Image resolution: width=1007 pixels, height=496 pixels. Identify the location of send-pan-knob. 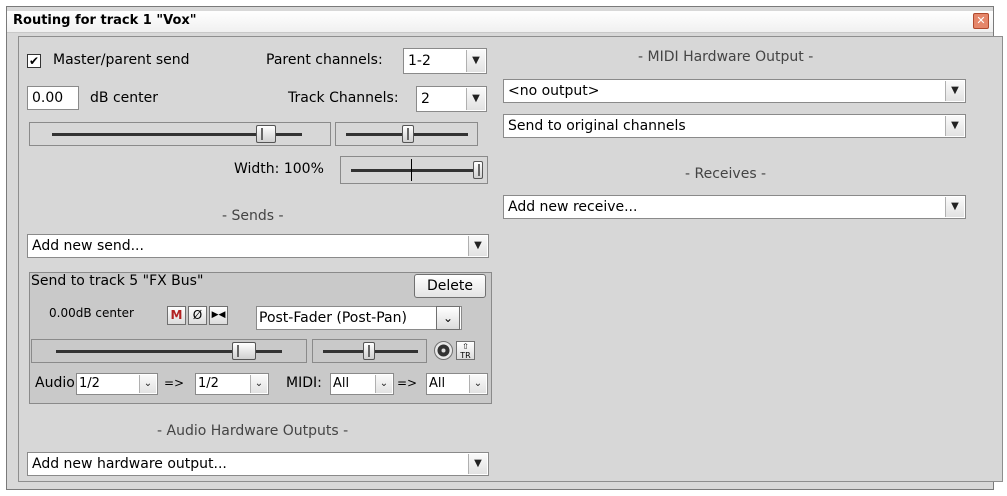
(369, 351).